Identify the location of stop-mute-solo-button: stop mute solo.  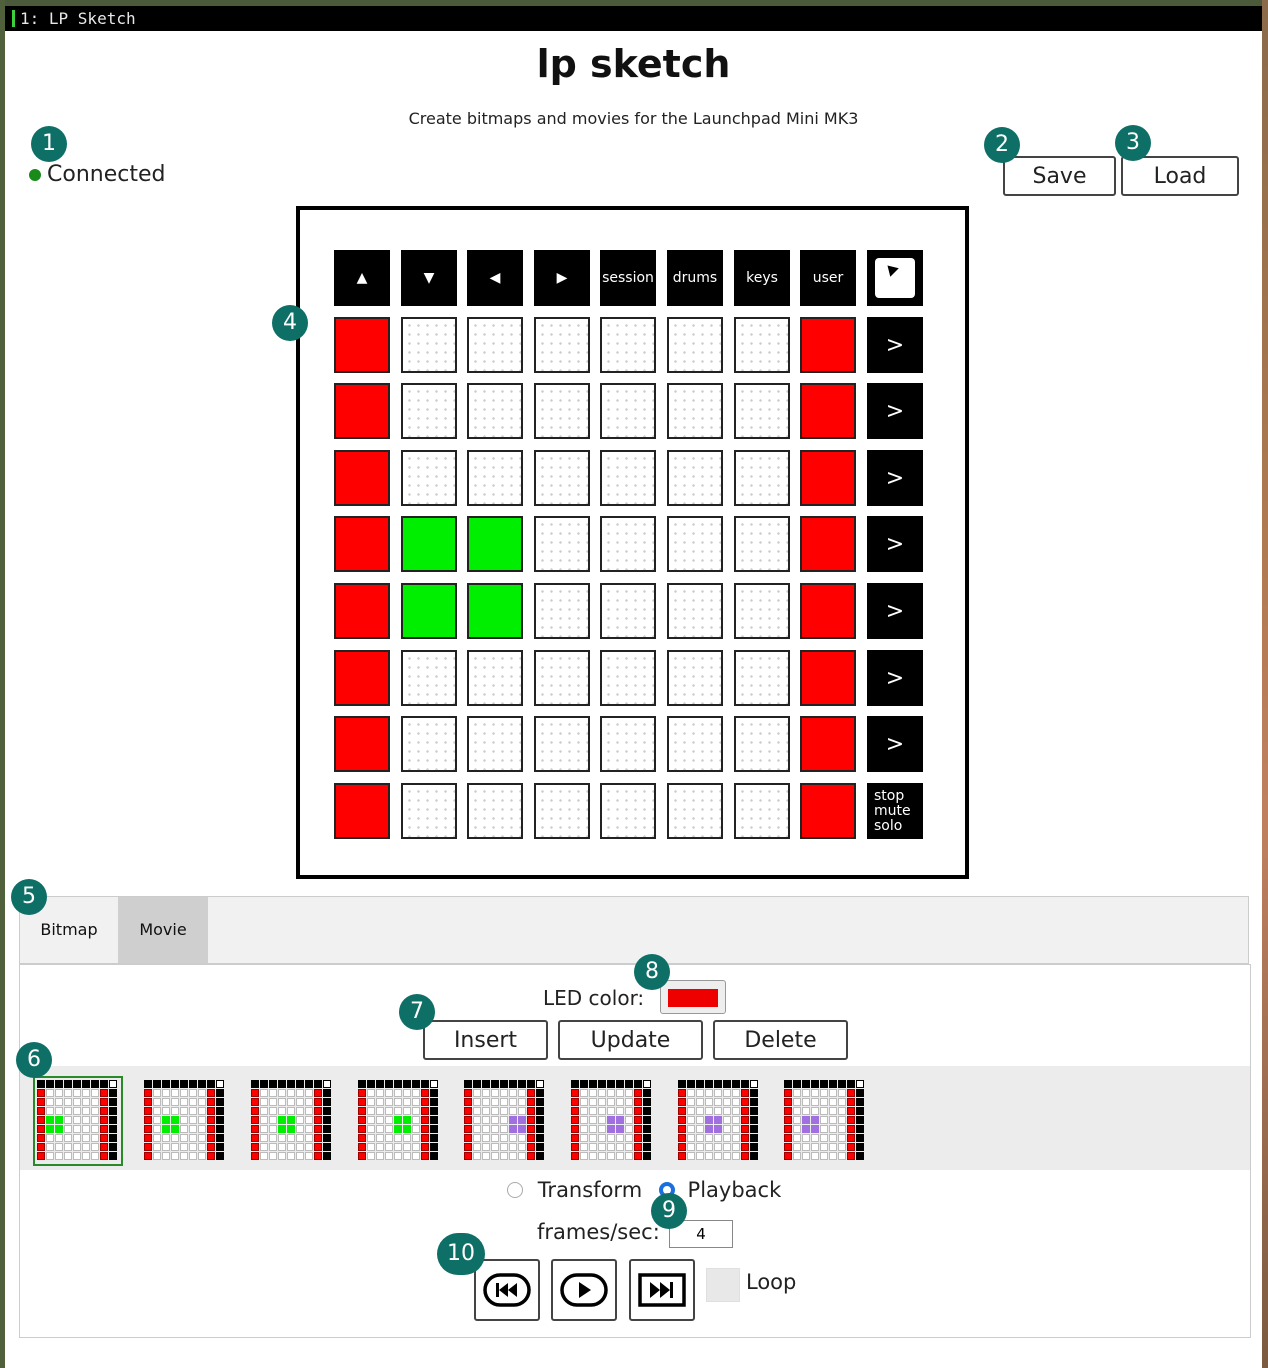
(895, 811).